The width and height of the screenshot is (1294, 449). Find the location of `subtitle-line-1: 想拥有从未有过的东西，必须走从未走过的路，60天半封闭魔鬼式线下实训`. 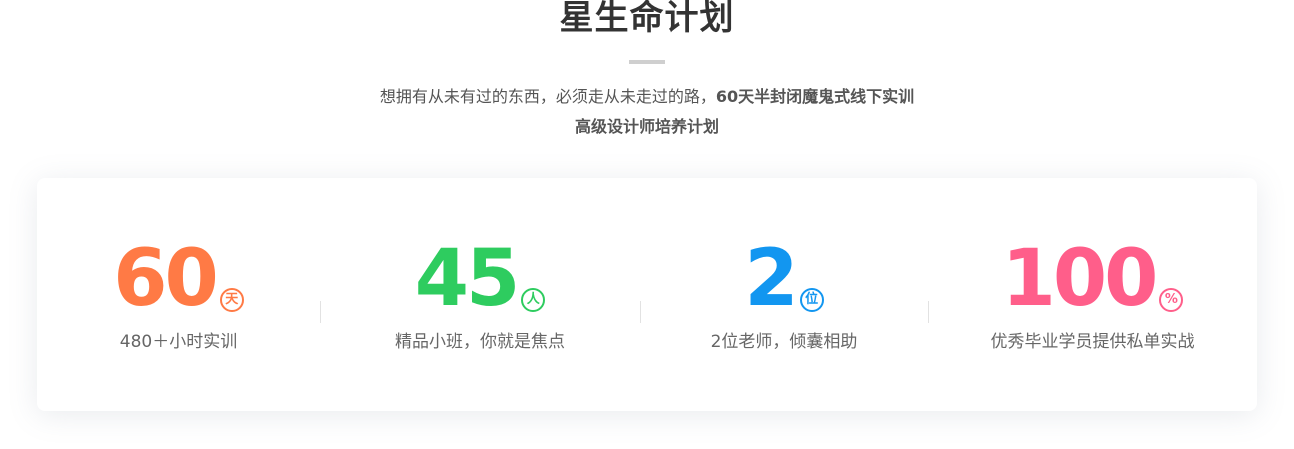

subtitle-line-1: 想拥有从未有过的东西，必须走从未走过的路，60天半封闭魔鬼式线下实训 is located at coordinates (647, 97).